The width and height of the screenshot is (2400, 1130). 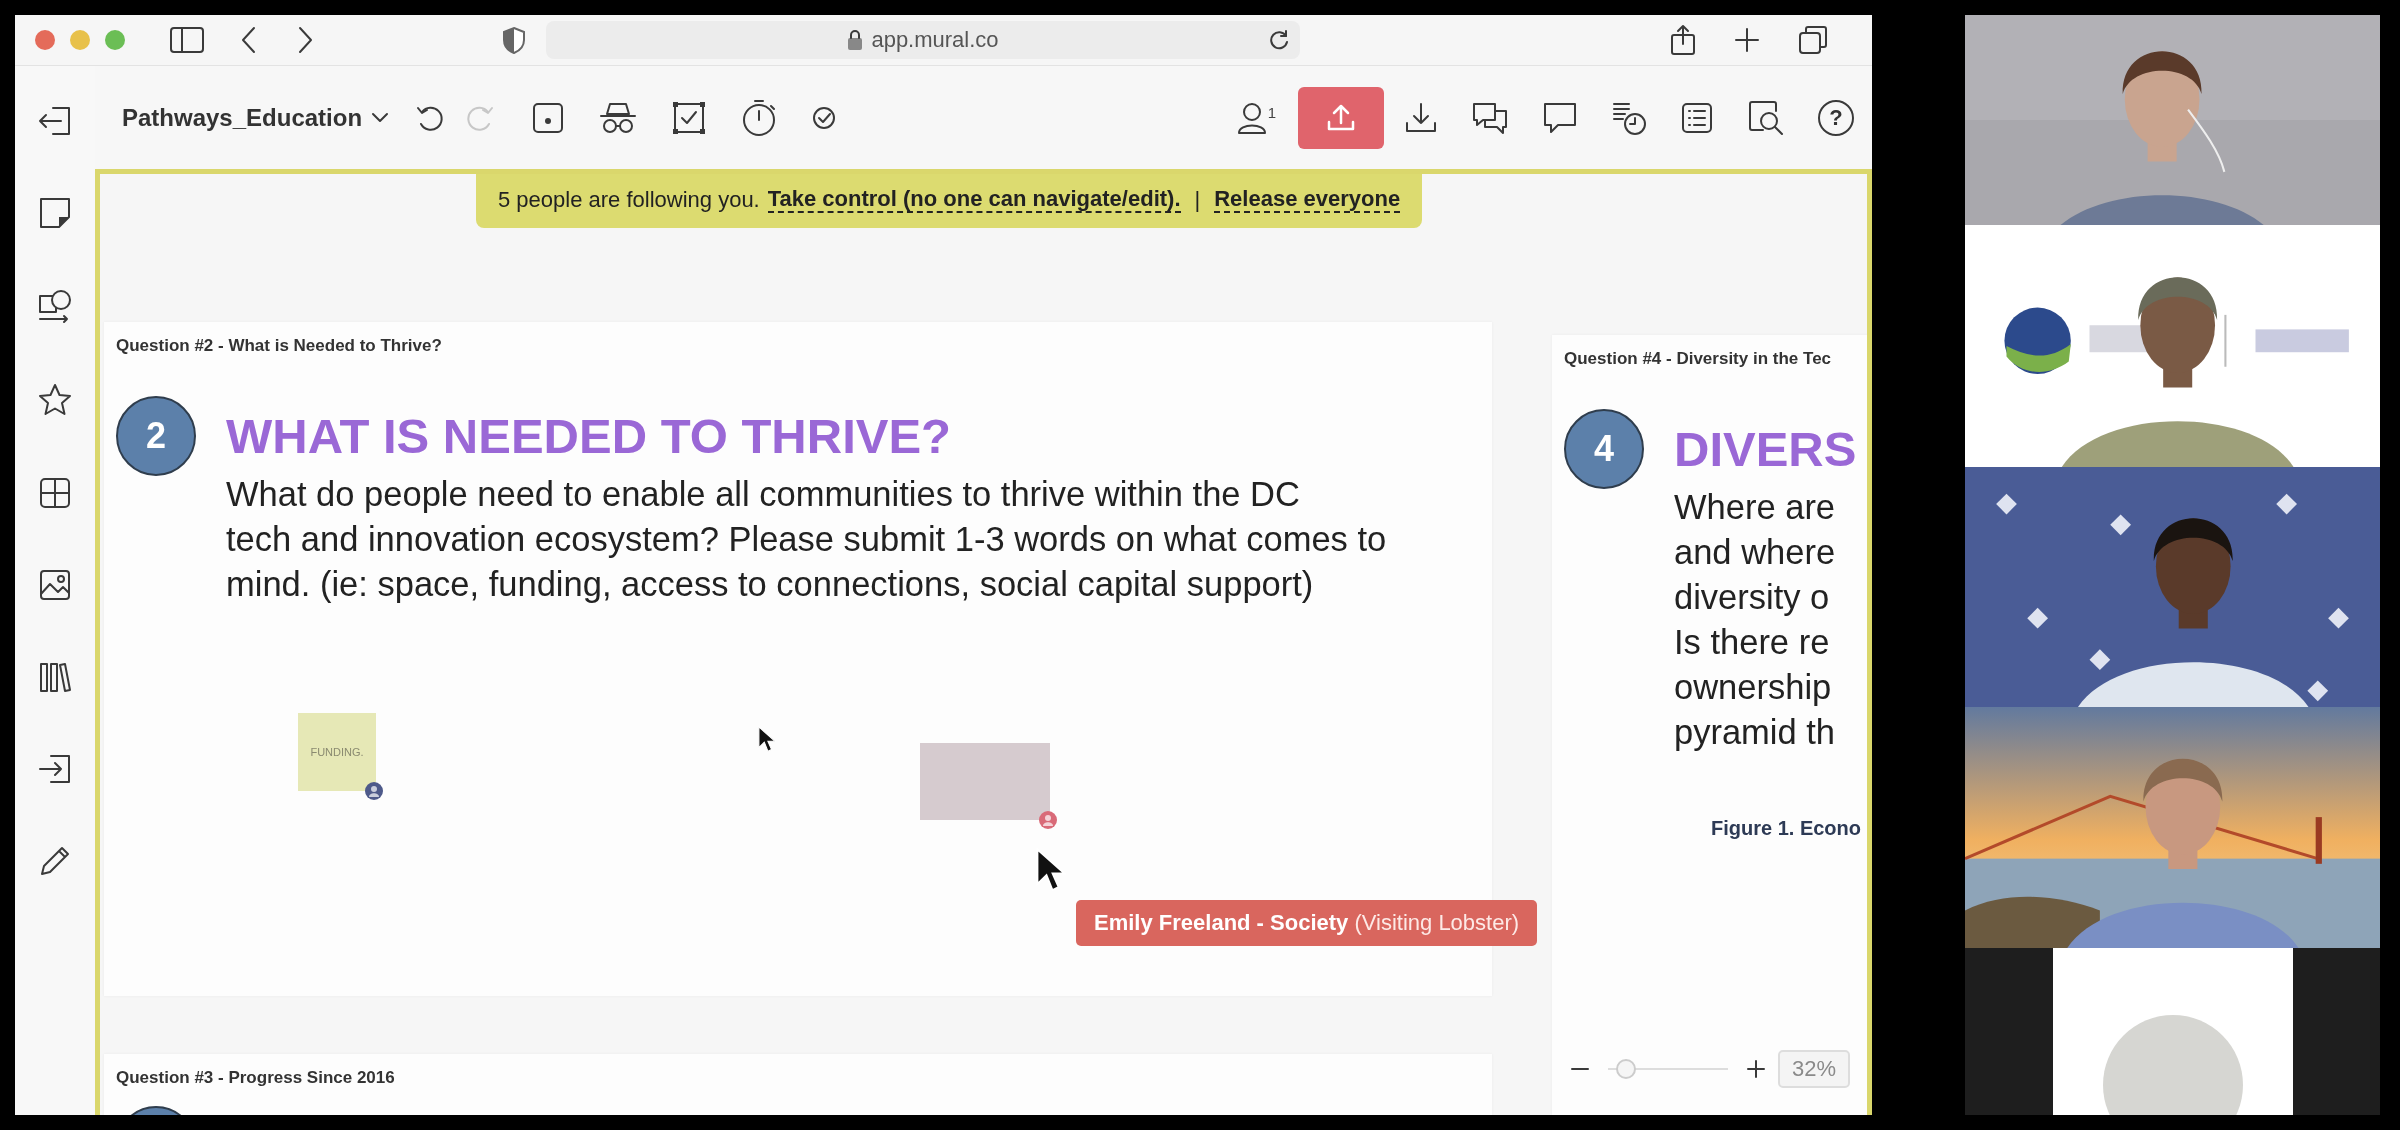 I want to click on back-icon, so click(x=248, y=40).